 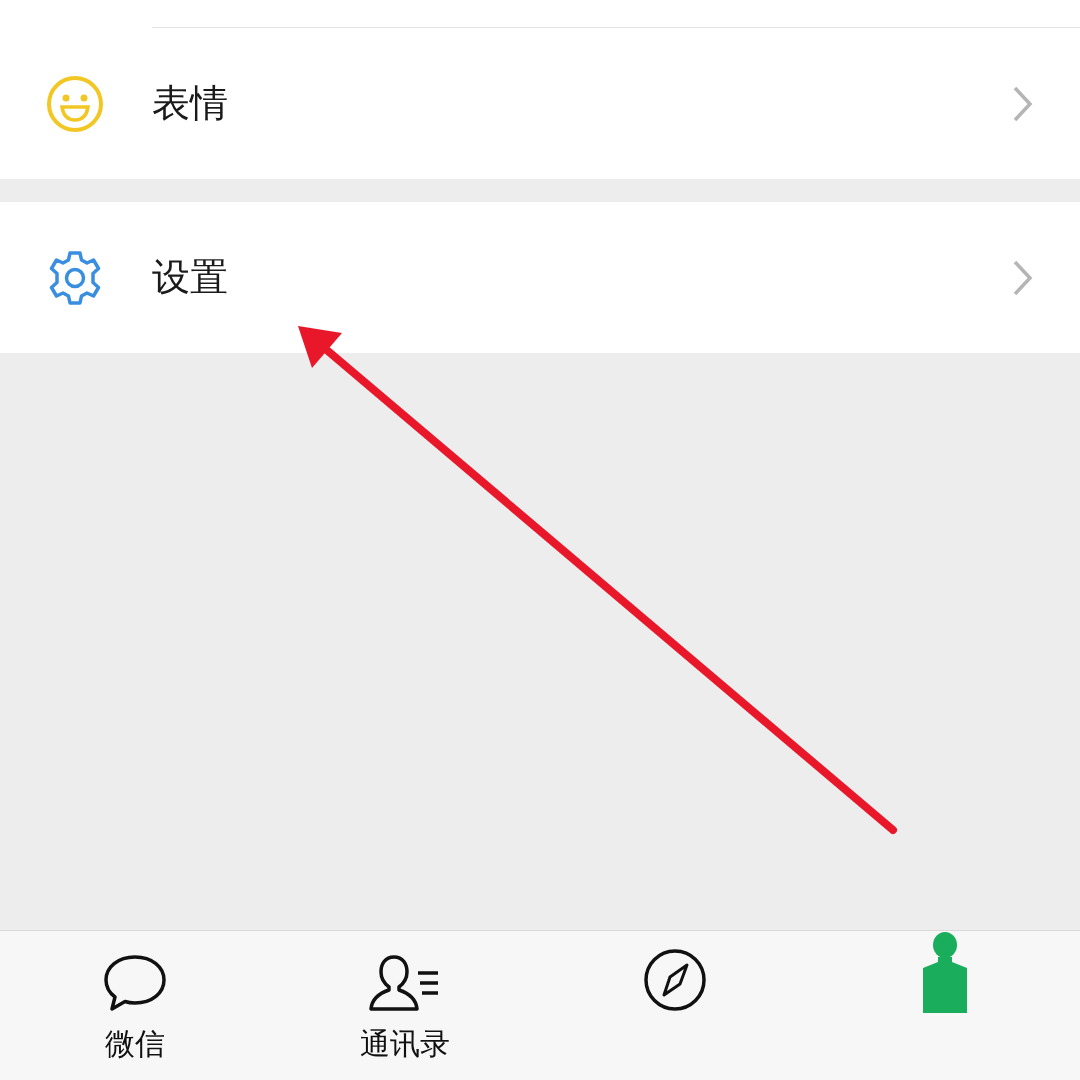 What do you see at coordinates (945, 972) in the screenshot?
I see `person-icon` at bounding box center [945, 972].